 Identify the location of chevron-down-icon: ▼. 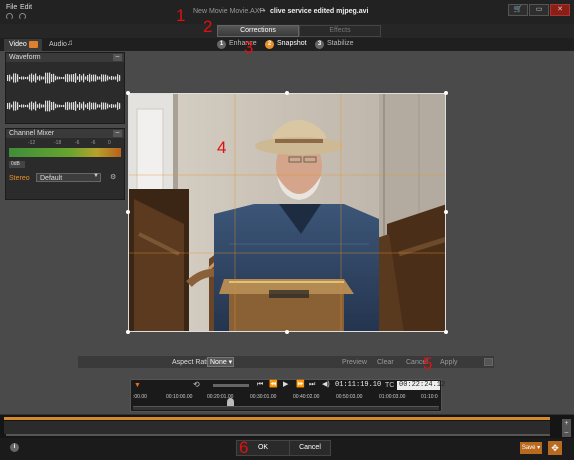
(96, 176).